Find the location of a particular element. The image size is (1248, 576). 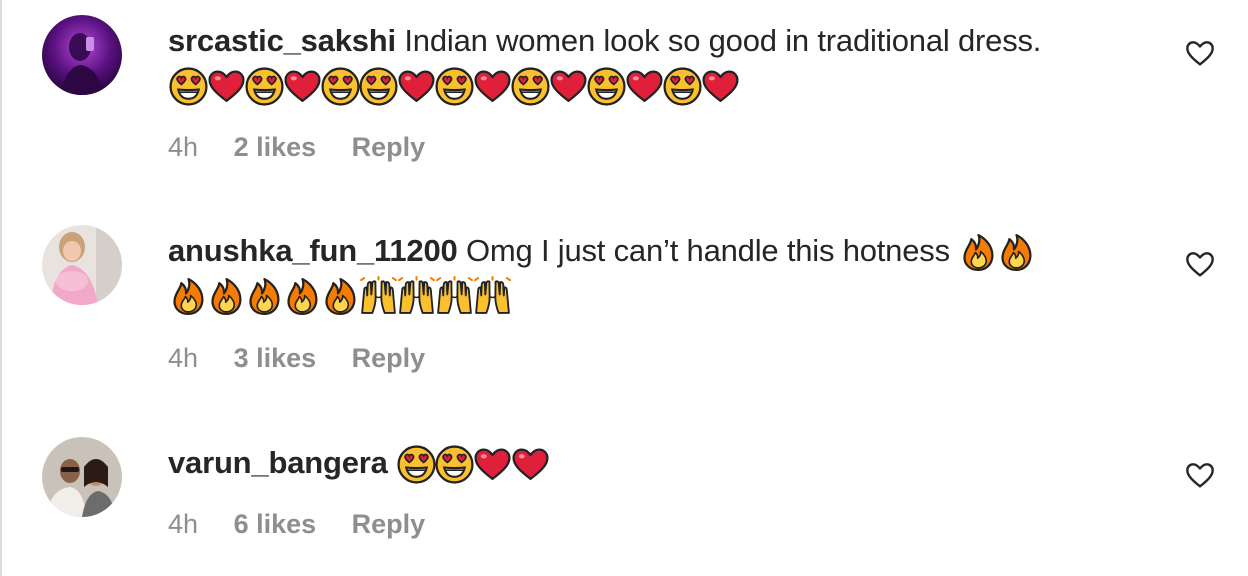

comment-text-line: varun_bangera is located at coordinates (658, 463).